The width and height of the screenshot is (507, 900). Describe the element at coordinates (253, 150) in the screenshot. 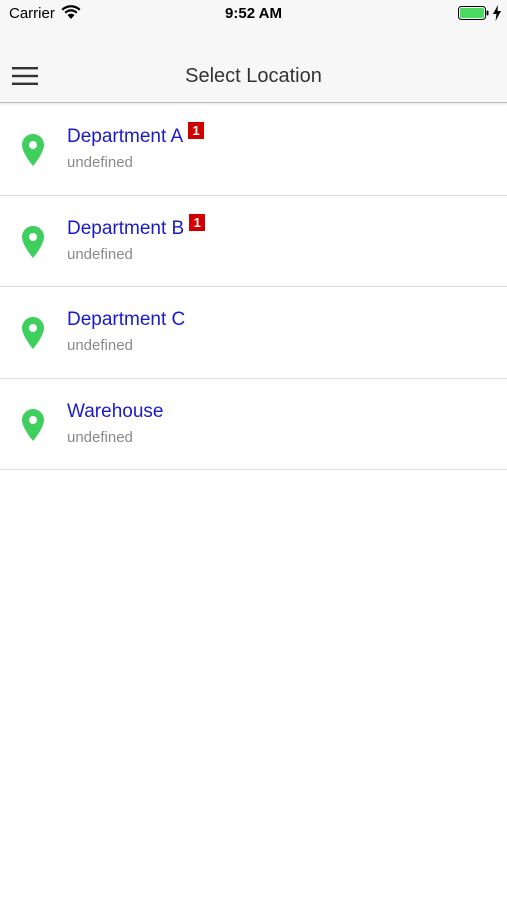

I see `location-item: Department A 1 undefined` at that location.